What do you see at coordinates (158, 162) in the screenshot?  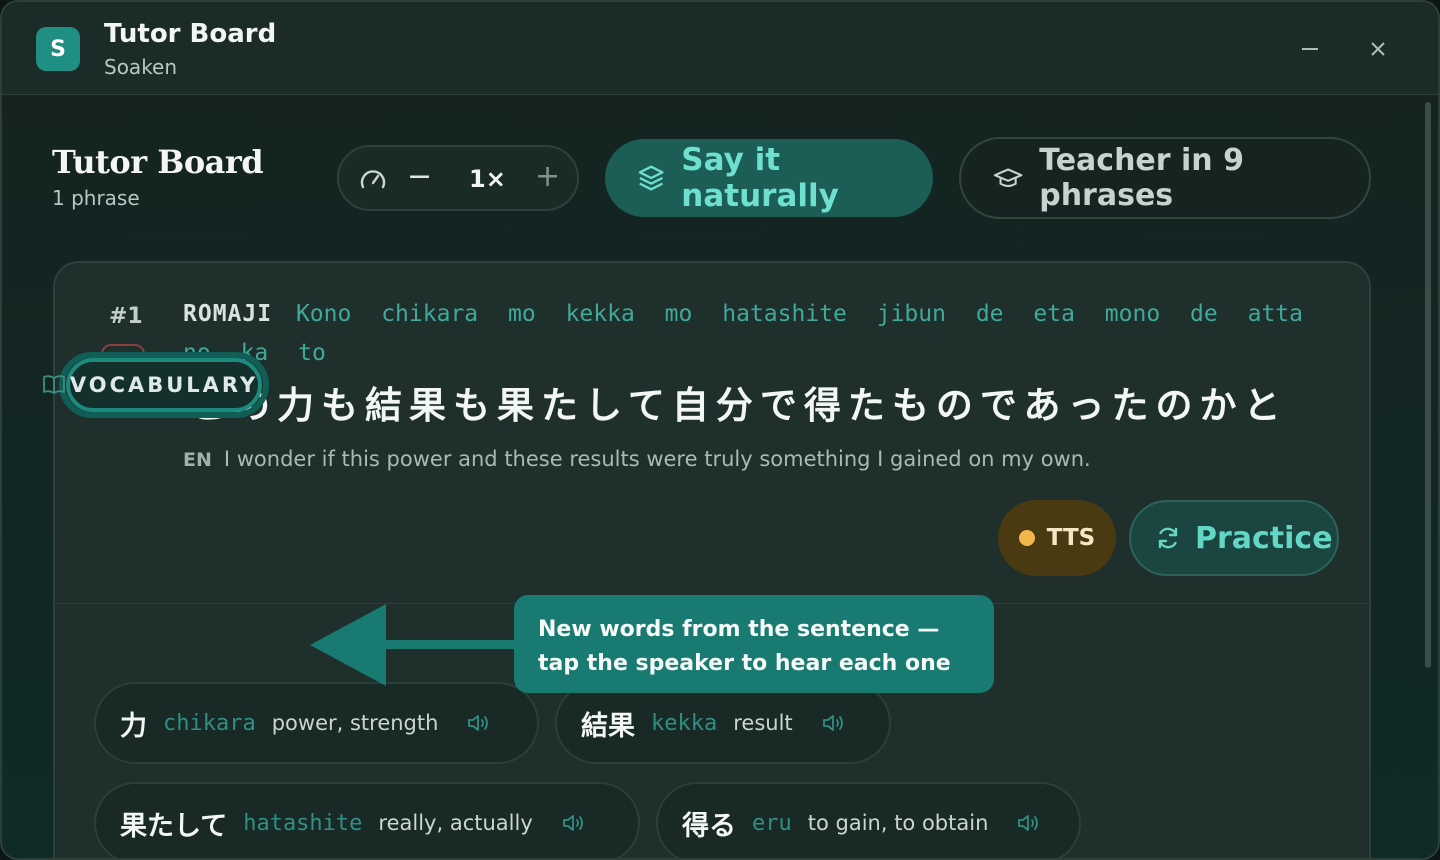 I see `page-title: Tutor Board` at bounding box center [158, 162].